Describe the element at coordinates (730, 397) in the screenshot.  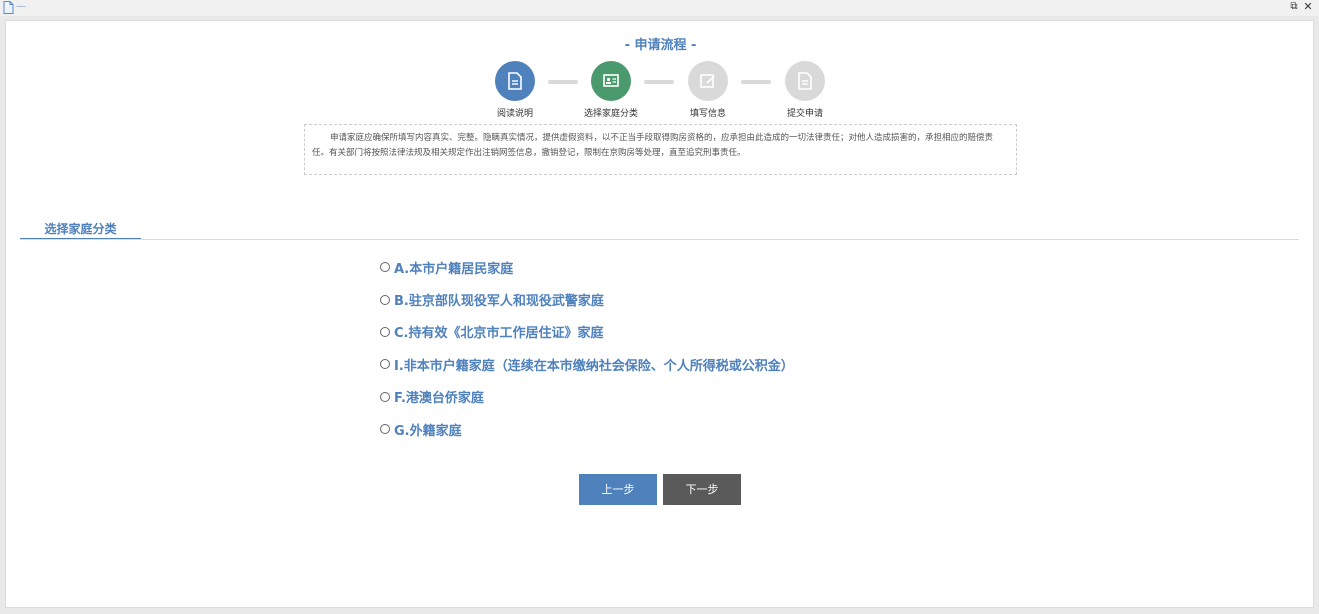
I see `option-f: F.港澳台侨家庭` at that location.